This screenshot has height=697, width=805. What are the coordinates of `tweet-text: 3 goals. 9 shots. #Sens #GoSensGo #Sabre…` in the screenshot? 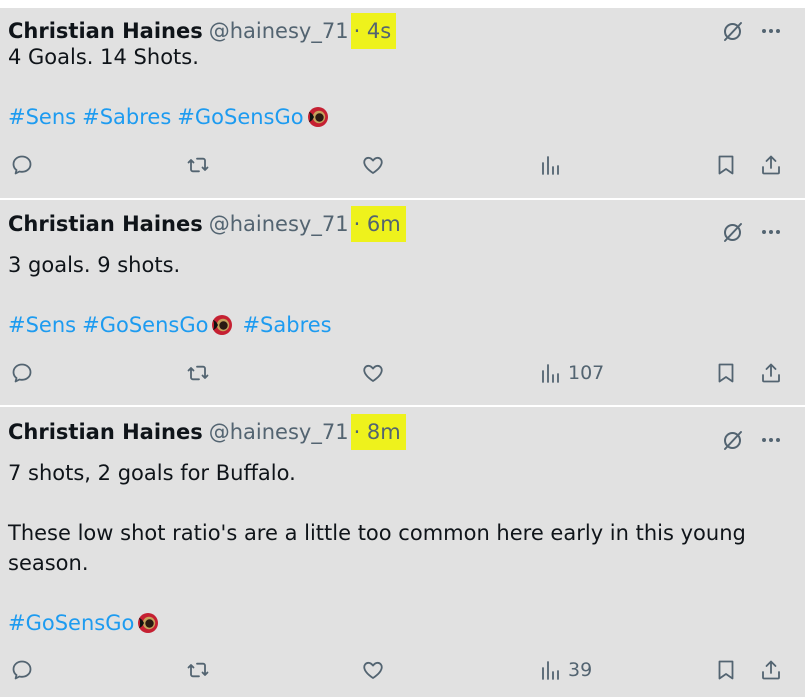 It's located at (386, 295).